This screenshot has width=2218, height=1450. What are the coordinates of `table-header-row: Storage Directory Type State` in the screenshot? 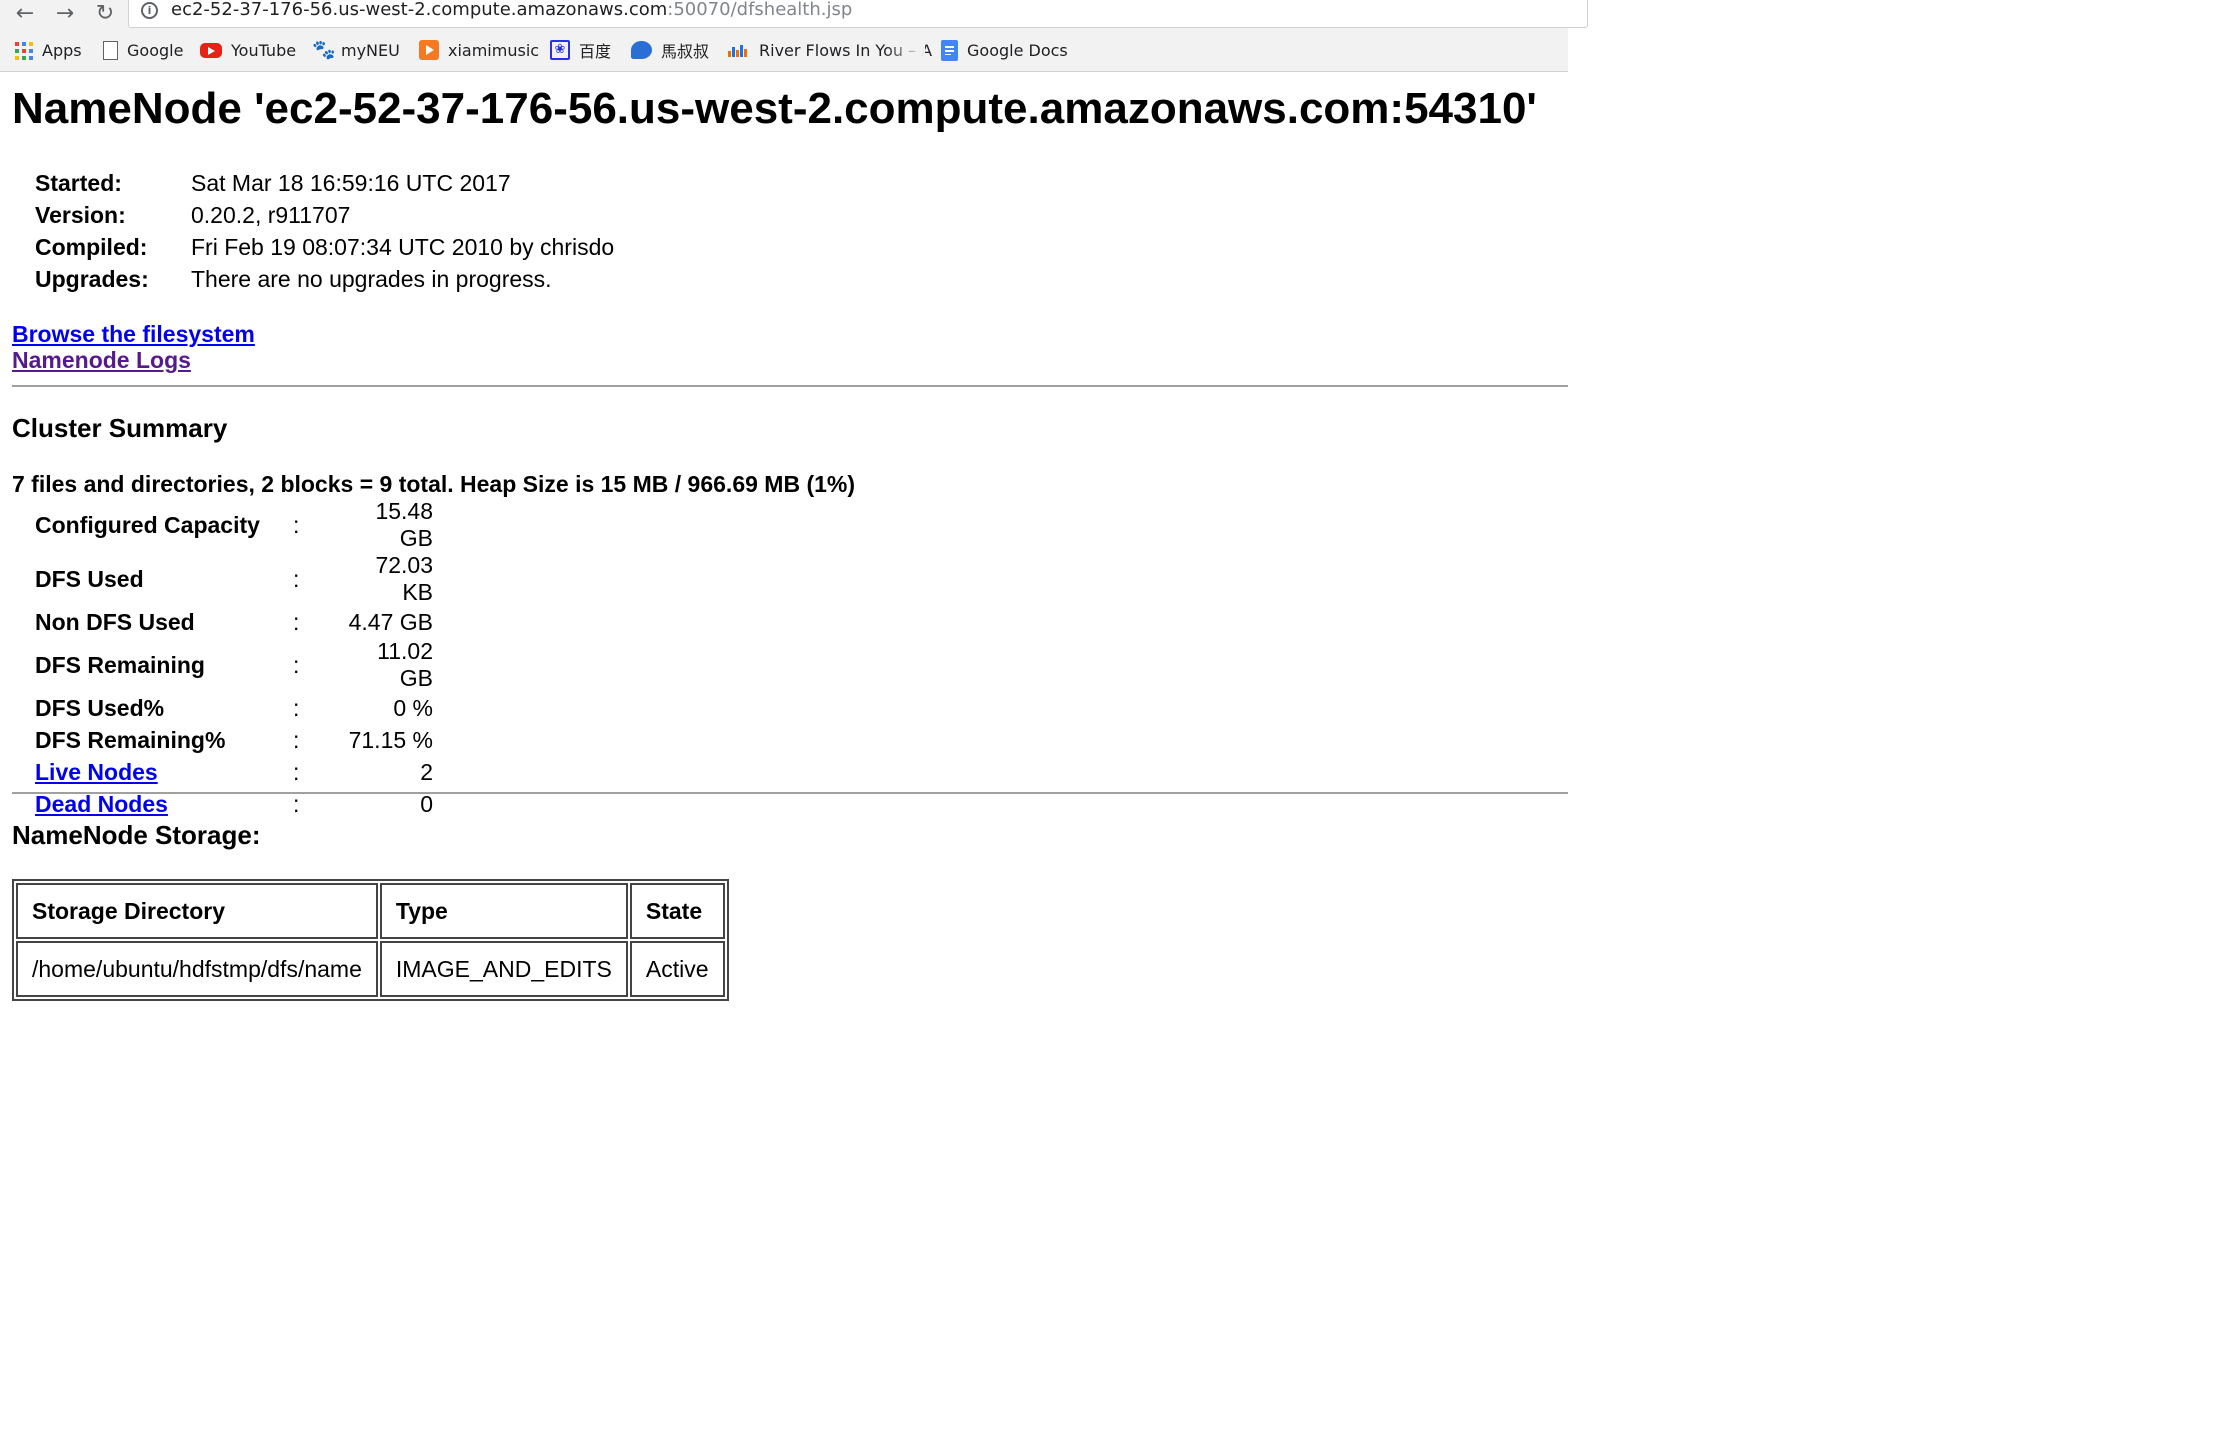 It's located at (370, 911).